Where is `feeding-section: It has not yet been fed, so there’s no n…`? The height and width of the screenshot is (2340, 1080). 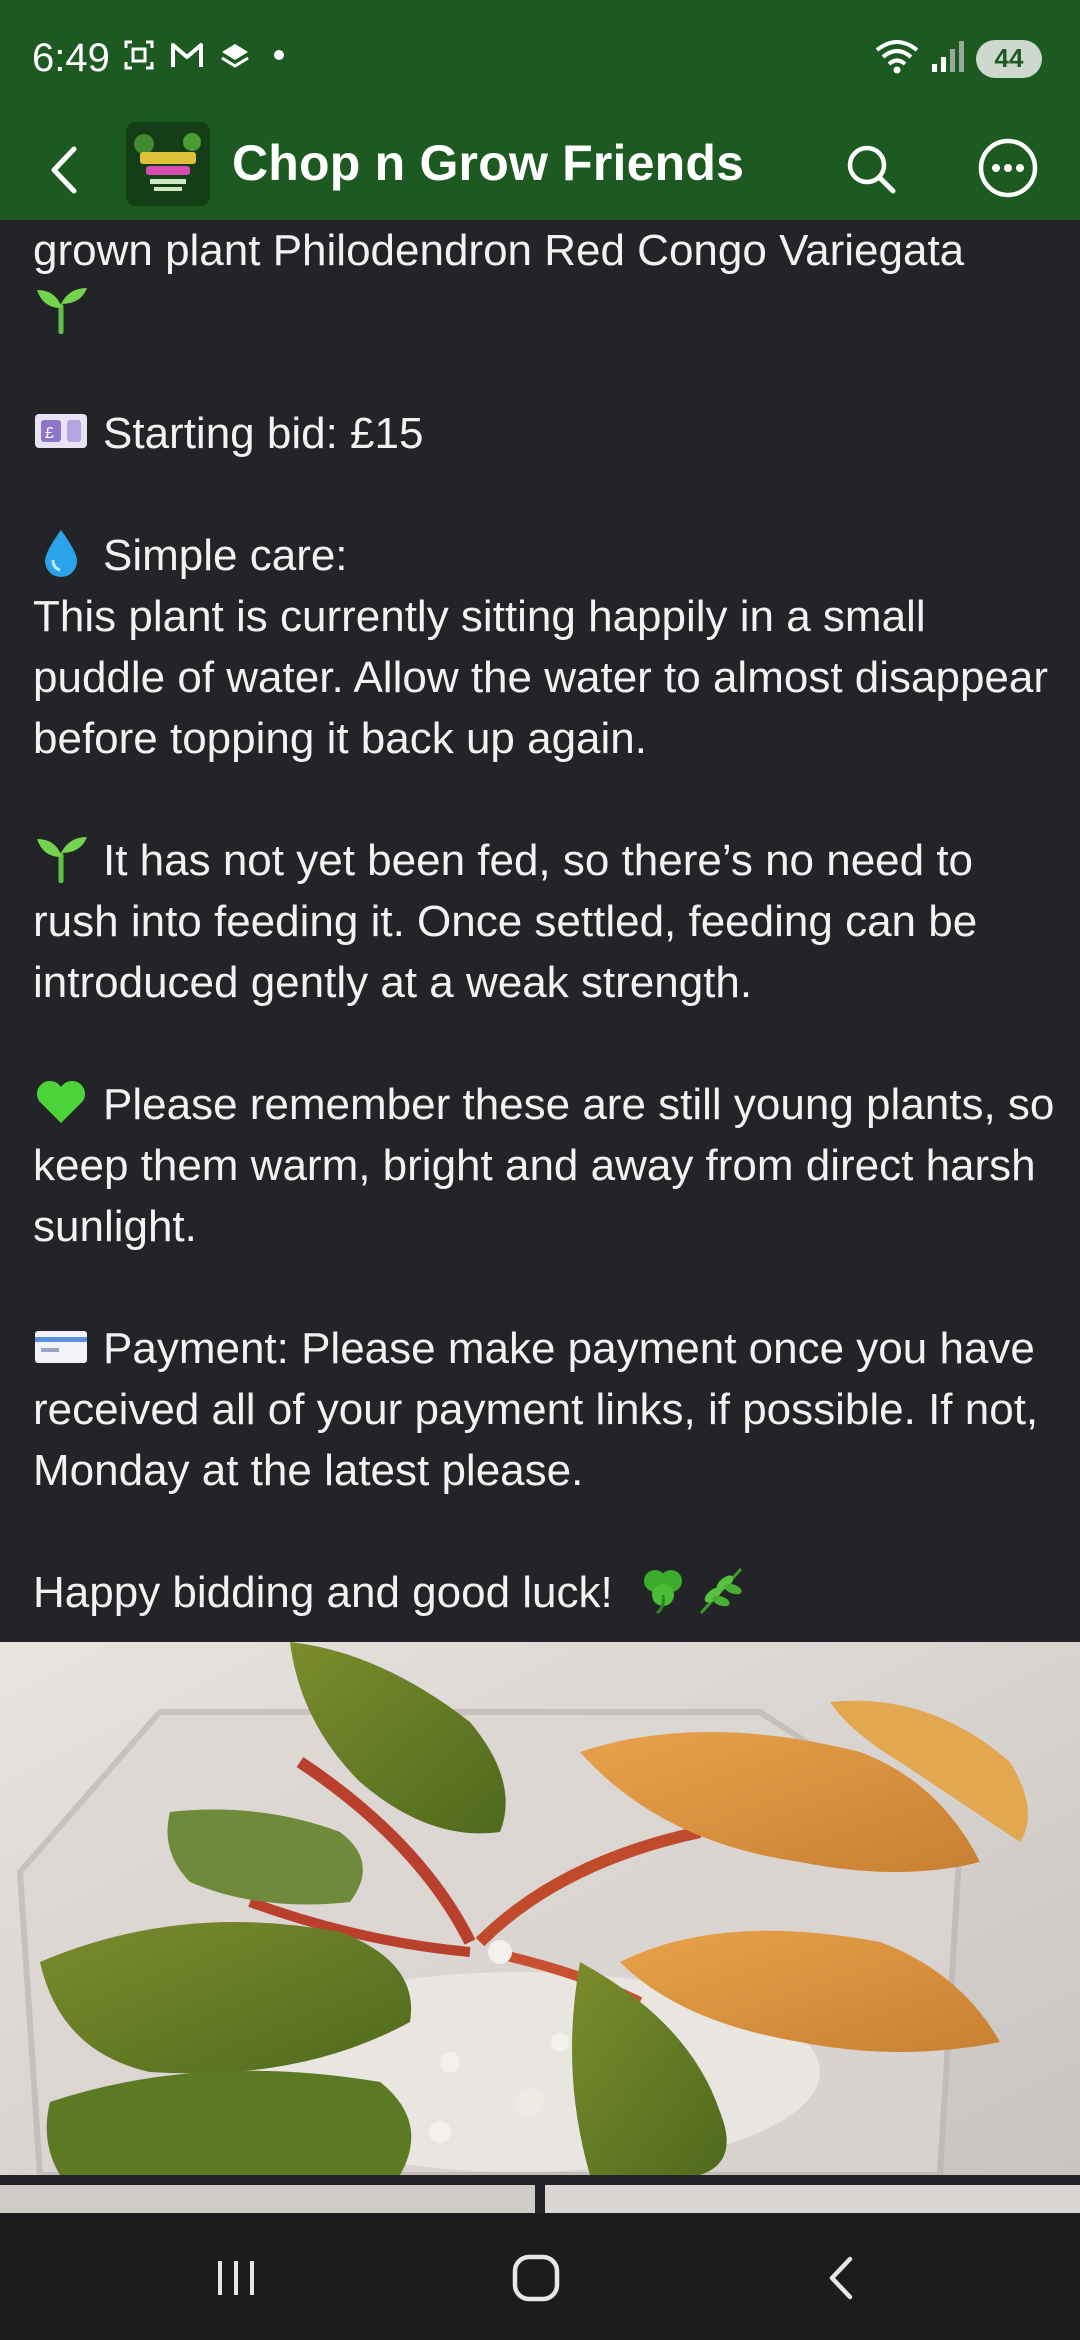
feeding-section: It has not yet been fed, so there’s no n… is located at coordinates (548, 921).